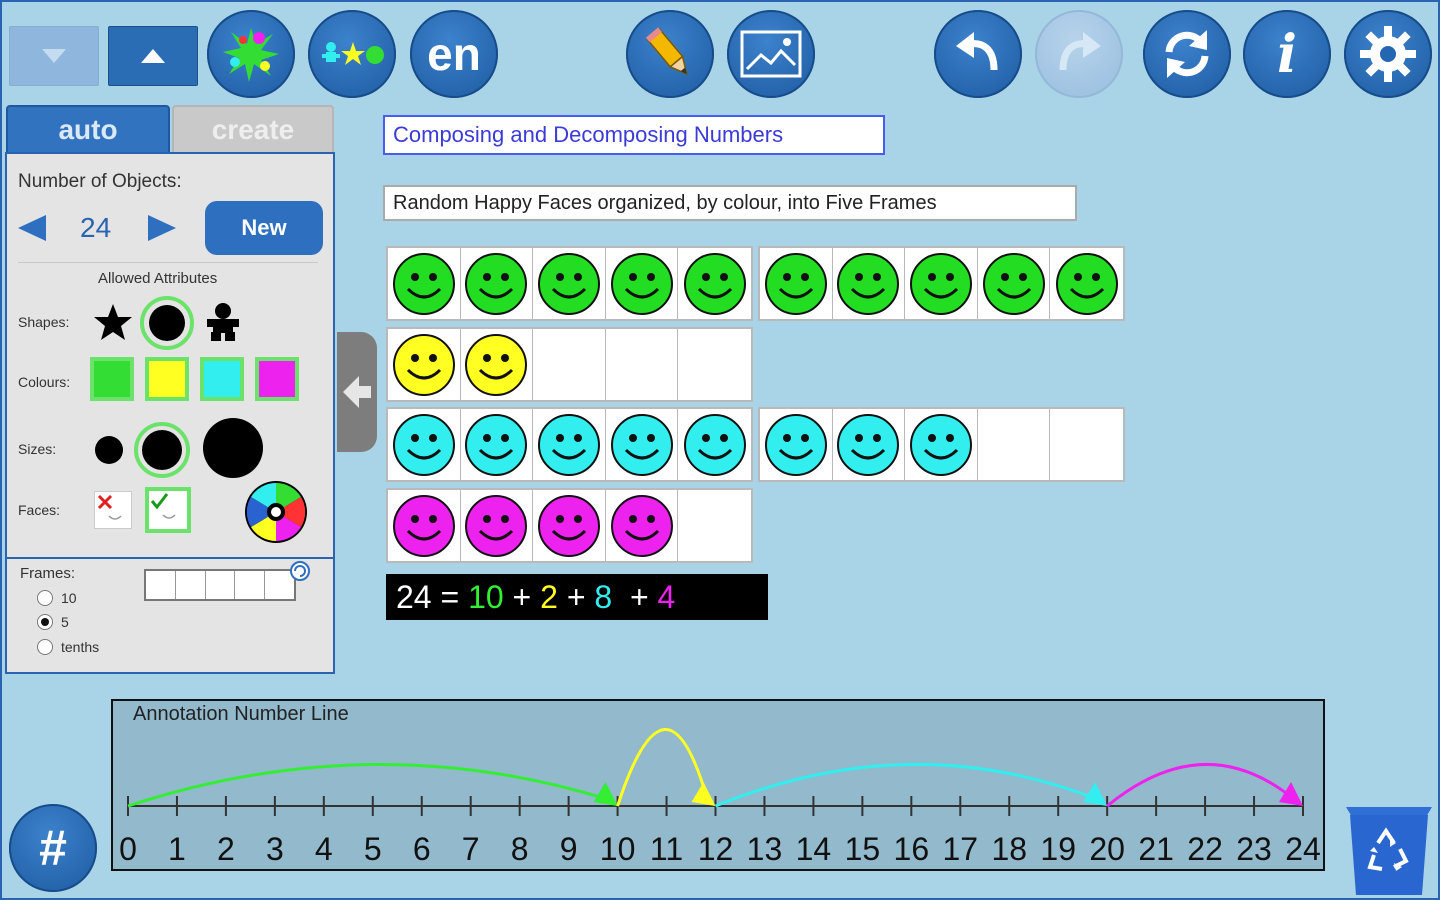  I want to click on tab-auto: auto, so click(88, 130).